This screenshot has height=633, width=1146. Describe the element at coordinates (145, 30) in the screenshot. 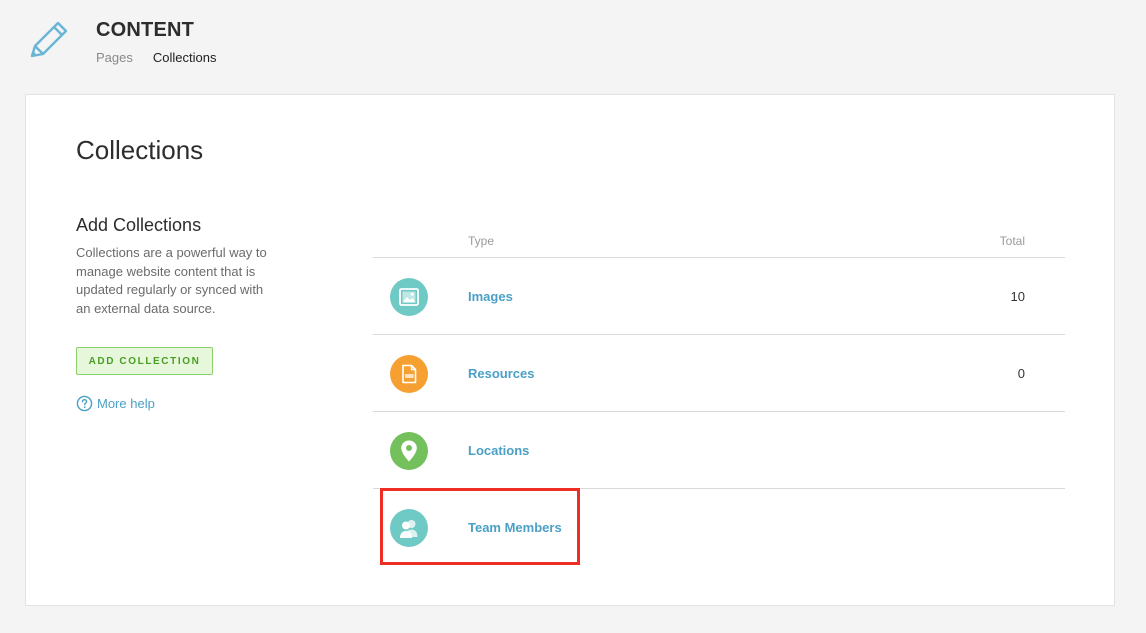

I see `section-title: CONTENT` at that location.